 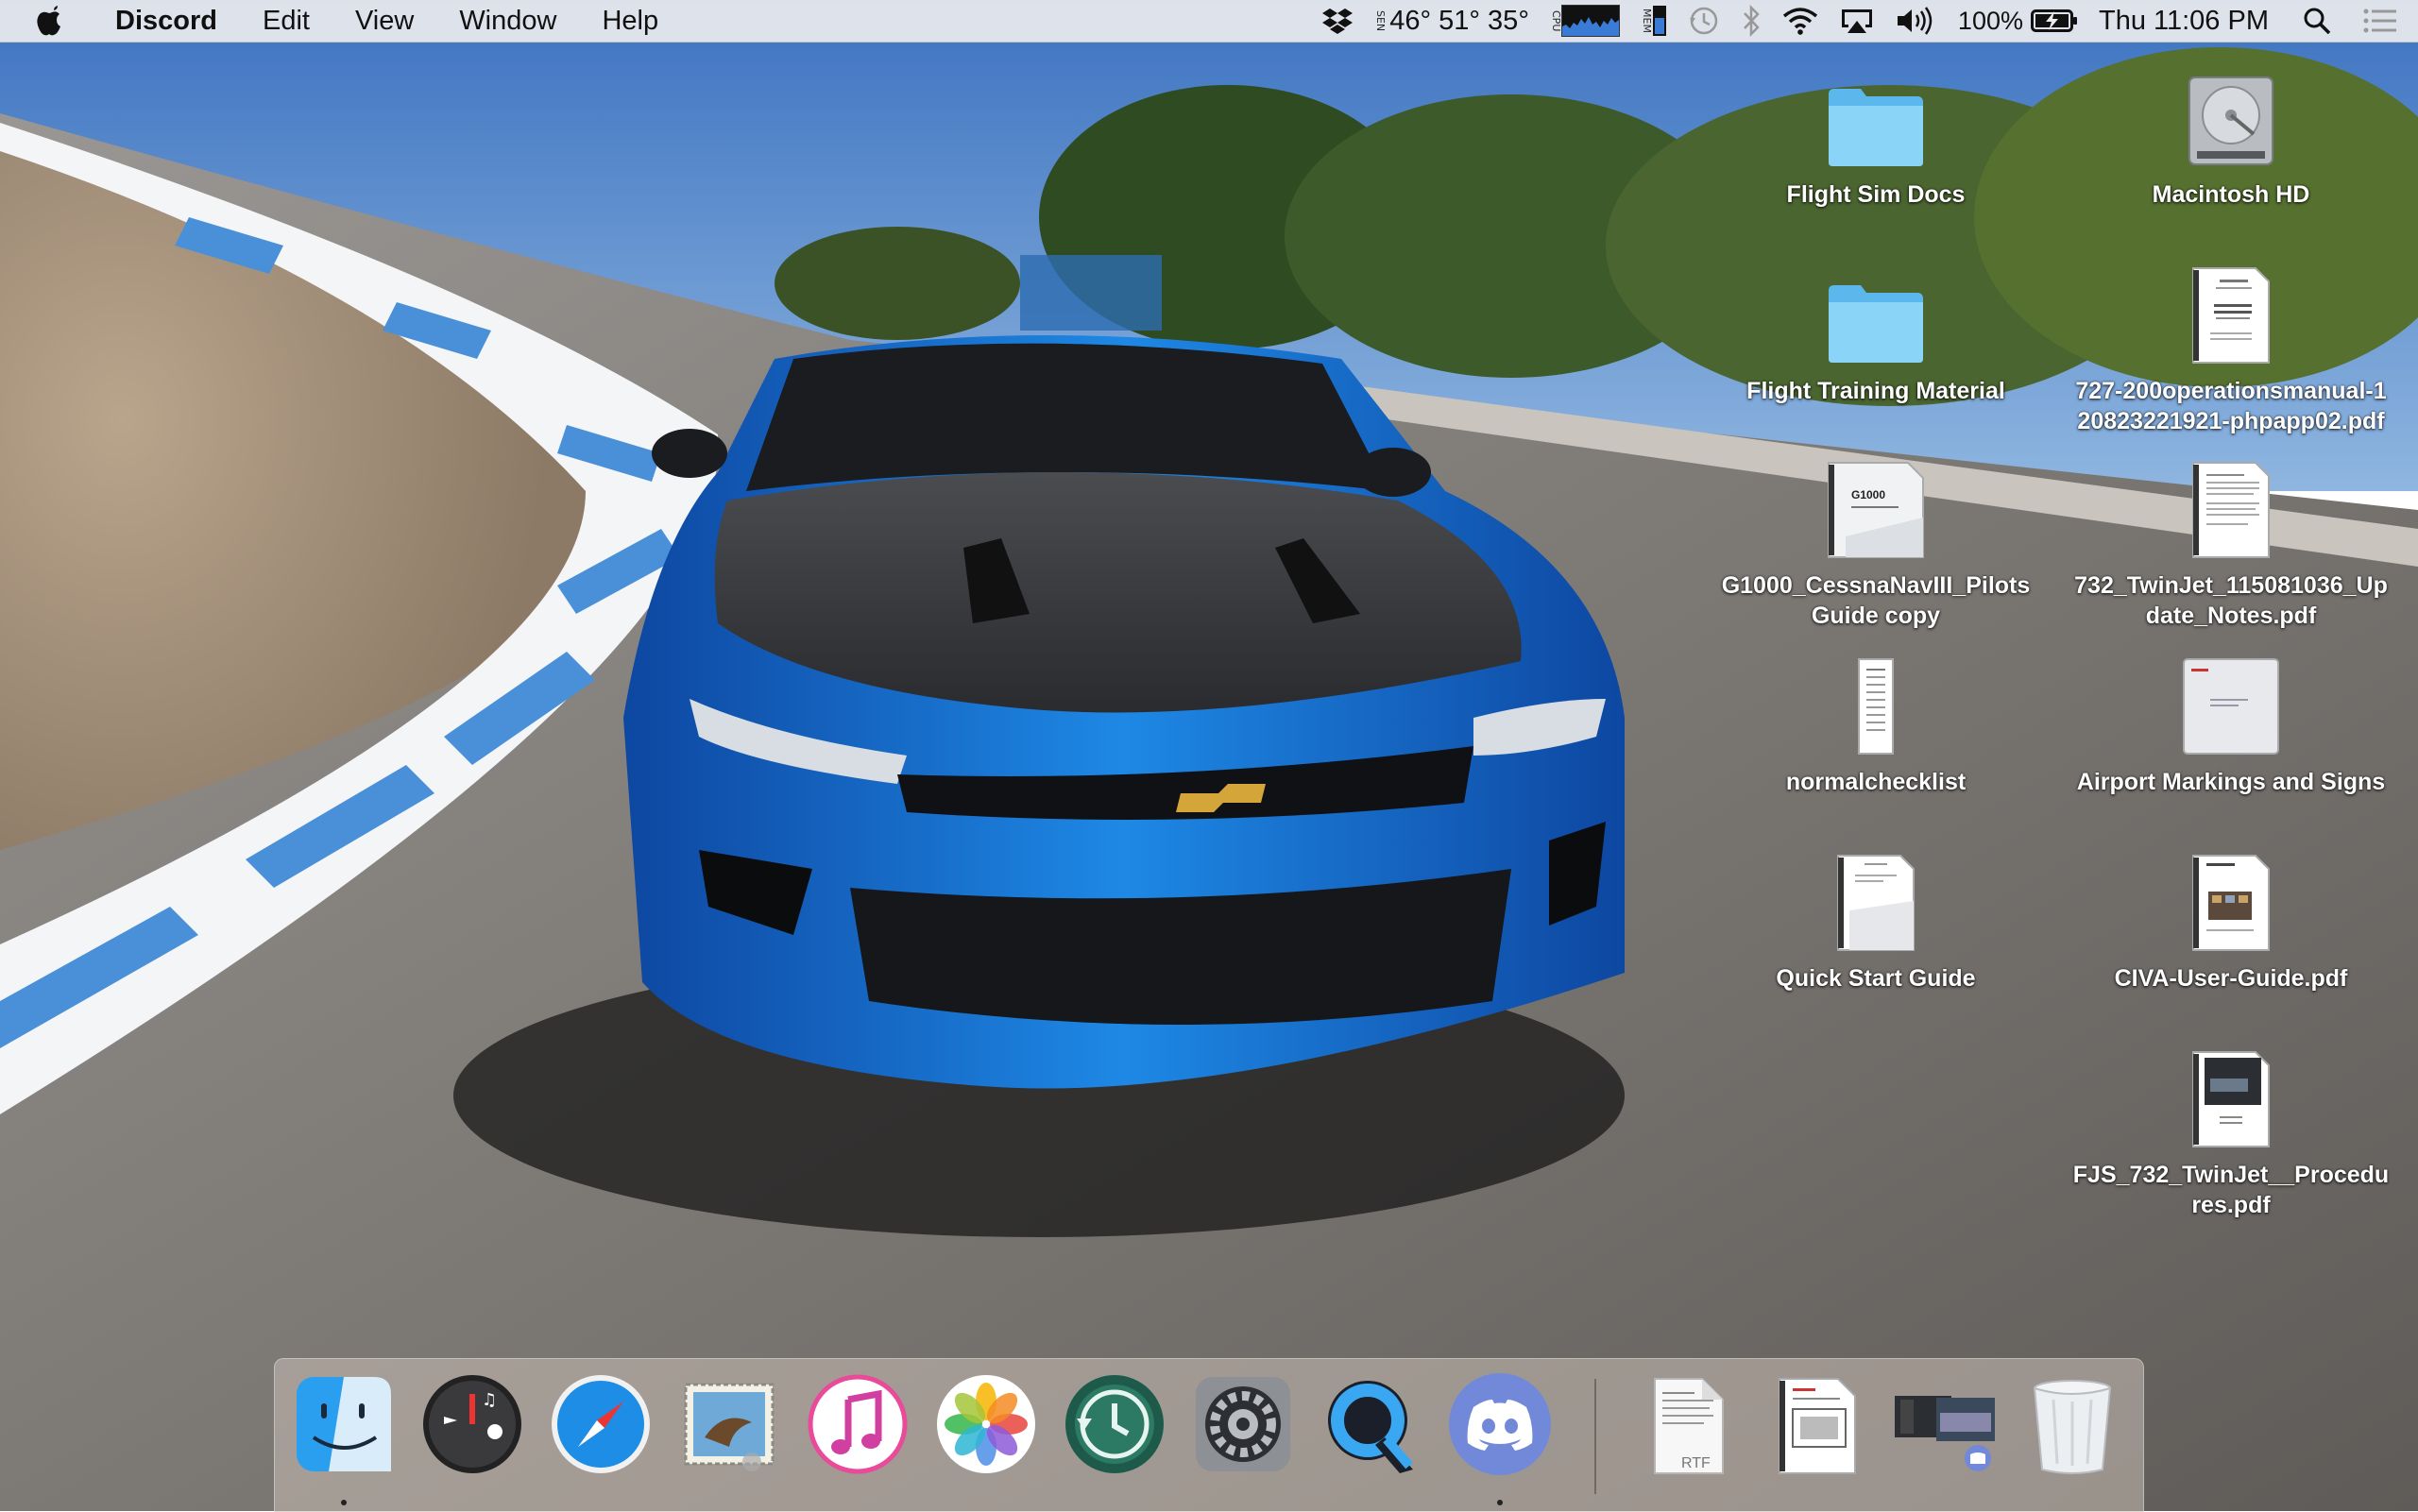 I want to click on airplay-icon, so click(x=1857, y=21).